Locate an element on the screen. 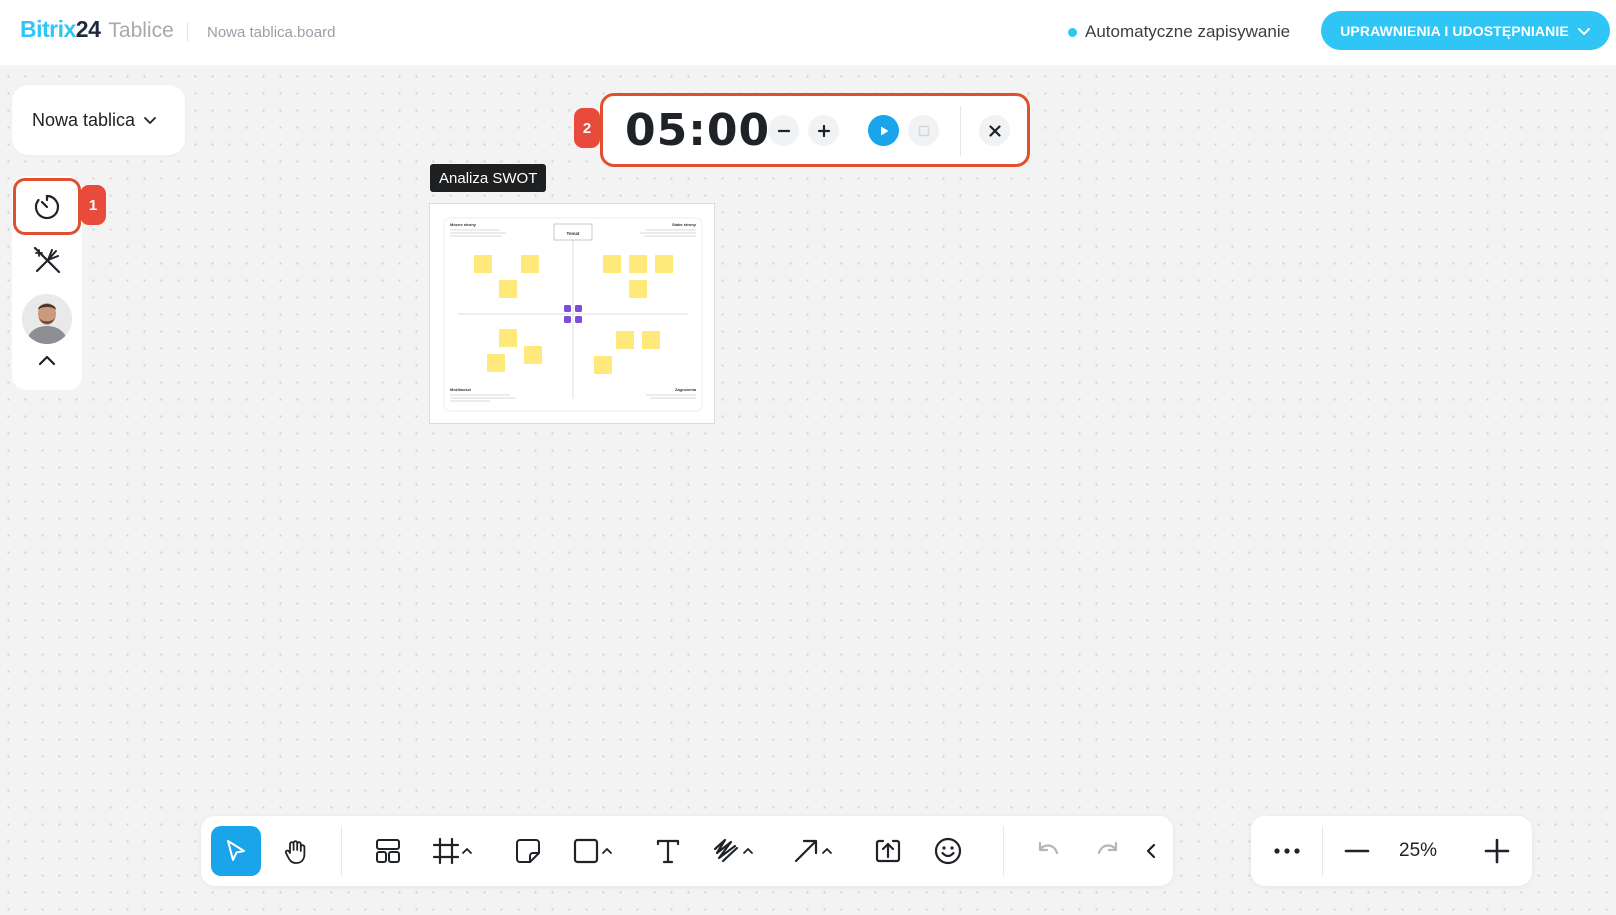 The height and width of the screenshot is (915, 1616). layout-tool-button is located at coordinates (388, 851).